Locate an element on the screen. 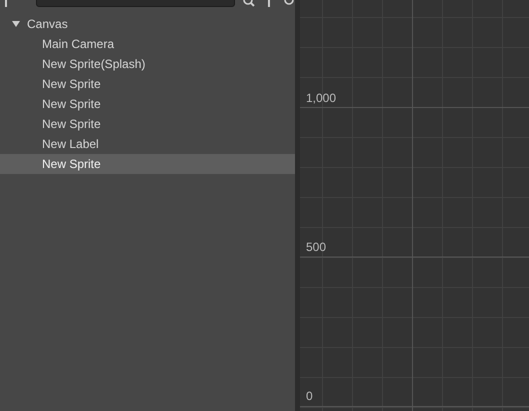  axis-label: 1,000 is located at coordinates (322, 98).